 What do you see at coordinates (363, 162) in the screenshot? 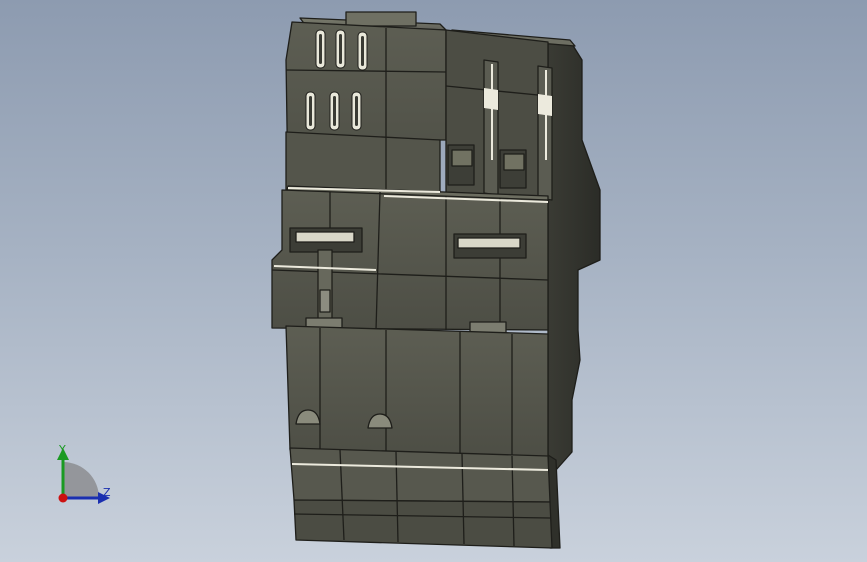
I see `upper-left-housing-lower` at bounding box center [363, 162].